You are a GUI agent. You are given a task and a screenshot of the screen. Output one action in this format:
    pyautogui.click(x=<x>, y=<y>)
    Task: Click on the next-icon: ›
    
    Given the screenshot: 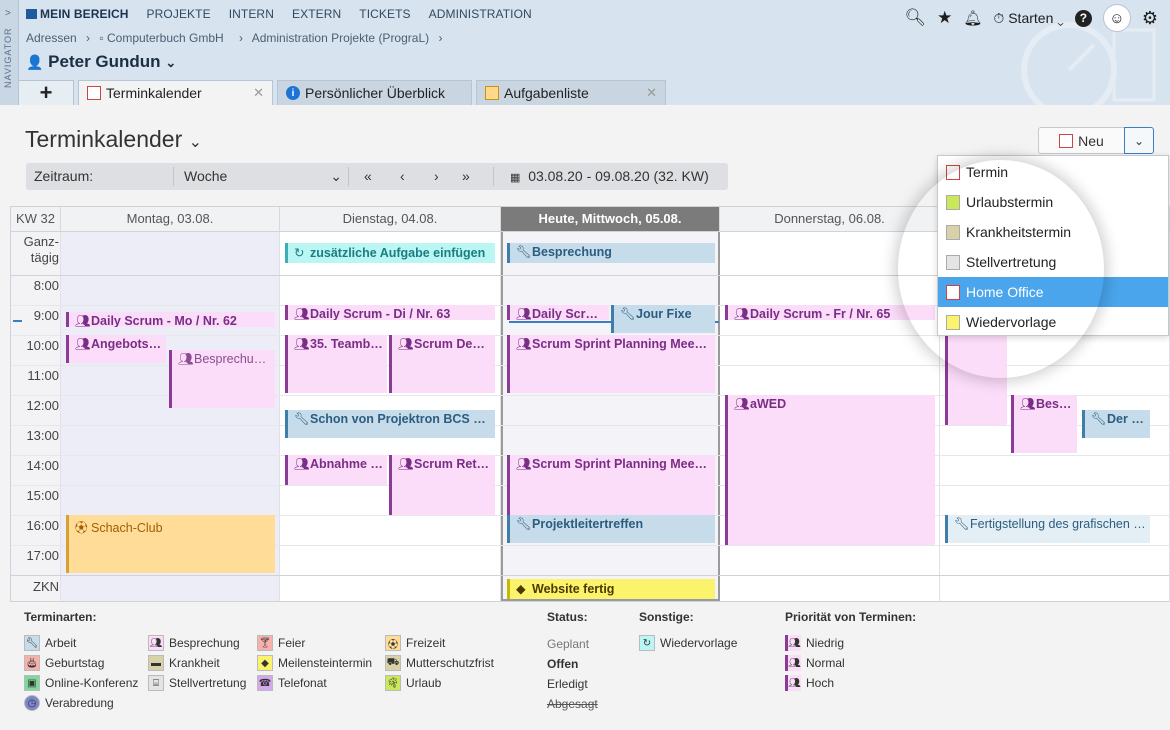 What is the action you would take?
    pyautogui.click(x=436, y=176)
    